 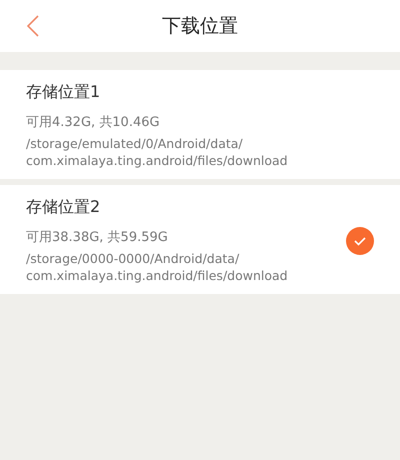 What do you see at coordinates (135, 143) in the screenshot?
I see `path-text: /storage/emulated/0/Android/data/` at bounding box center [135, 143].